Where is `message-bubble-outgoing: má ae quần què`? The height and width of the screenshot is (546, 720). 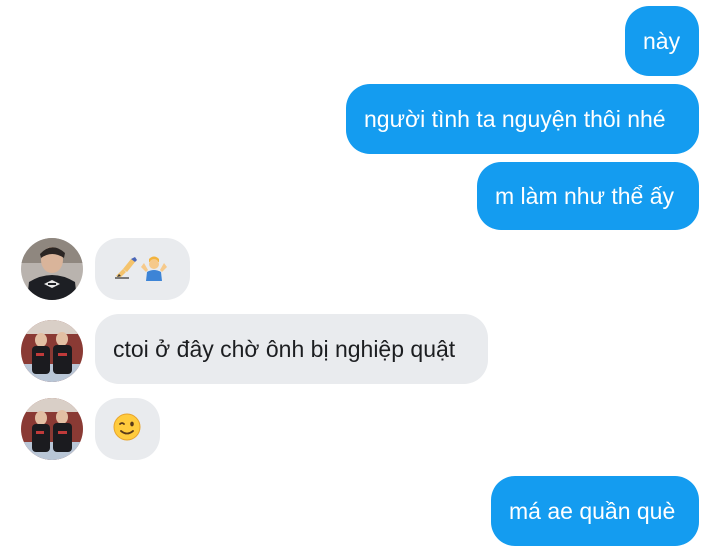
message-bubble-outgoing: má ae quần què is located at coordinates (595, 511).